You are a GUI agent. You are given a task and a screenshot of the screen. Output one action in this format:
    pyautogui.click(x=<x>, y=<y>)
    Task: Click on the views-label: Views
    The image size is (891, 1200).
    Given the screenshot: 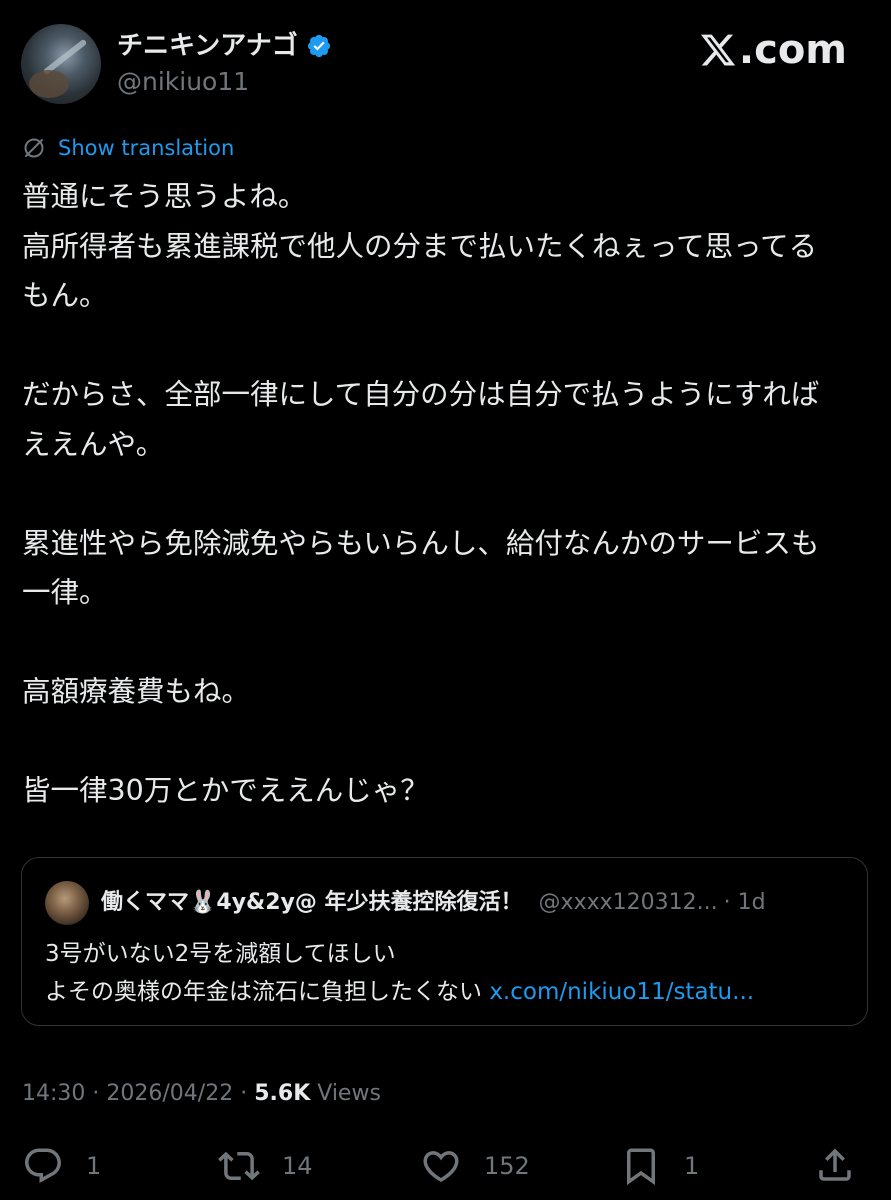 What is the action you would take?
    pyautogui.click(x=349, y=1093)
    